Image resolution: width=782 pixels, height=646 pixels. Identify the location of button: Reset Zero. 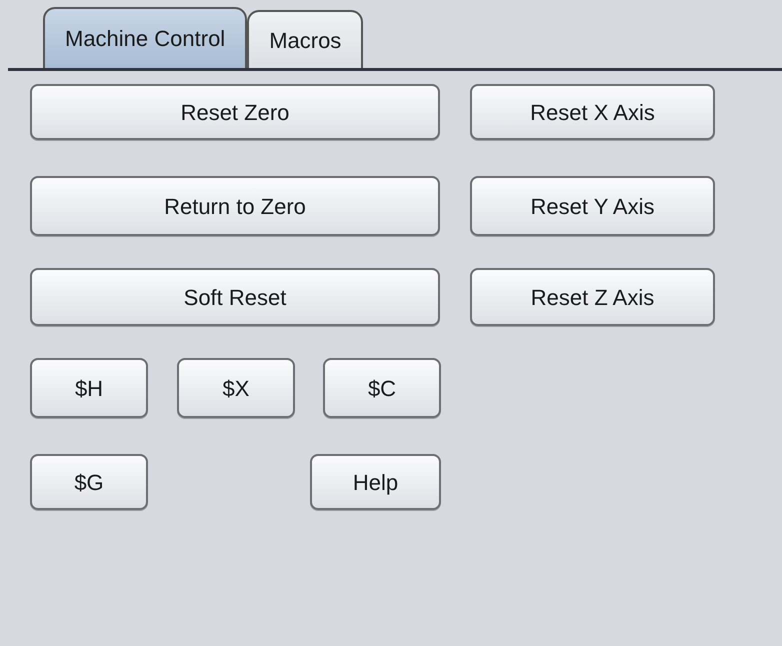
(235, 112).